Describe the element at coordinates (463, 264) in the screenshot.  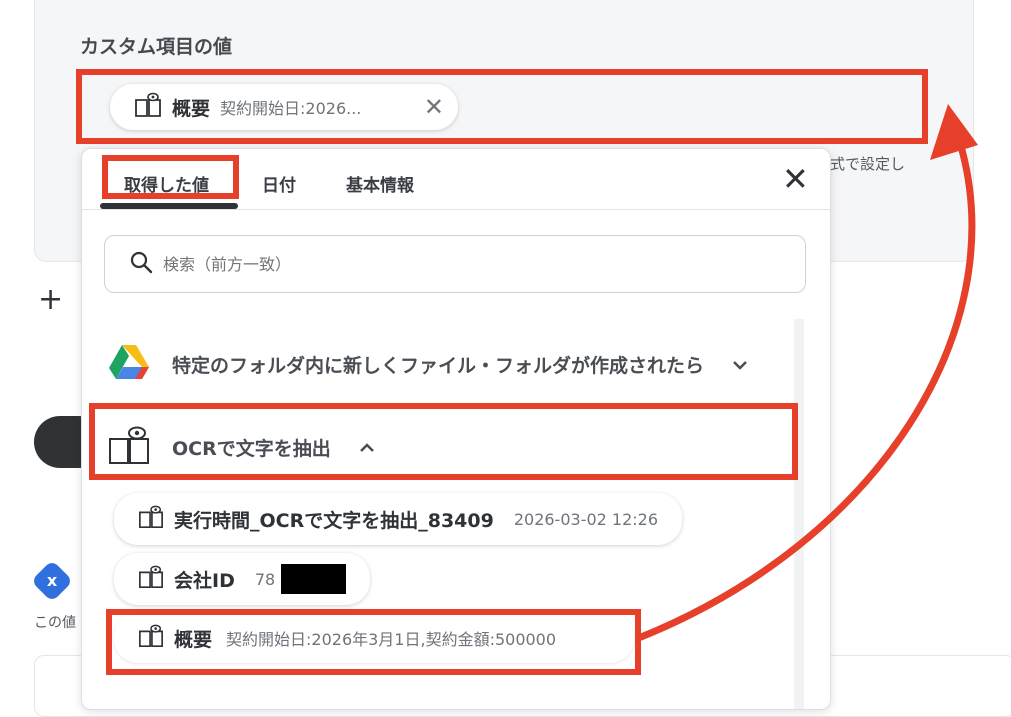
I see `search-input` at that location.